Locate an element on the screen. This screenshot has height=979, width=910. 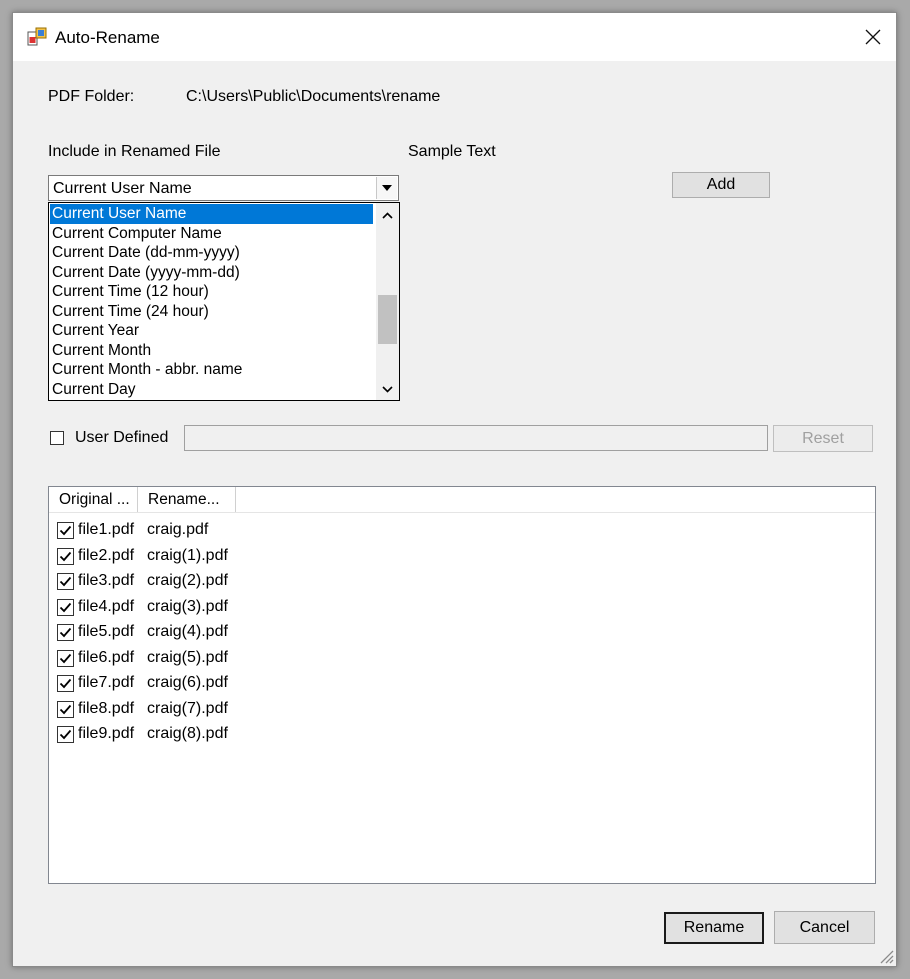
original-filename: file7.pdf is located at coordinates (106, 682).